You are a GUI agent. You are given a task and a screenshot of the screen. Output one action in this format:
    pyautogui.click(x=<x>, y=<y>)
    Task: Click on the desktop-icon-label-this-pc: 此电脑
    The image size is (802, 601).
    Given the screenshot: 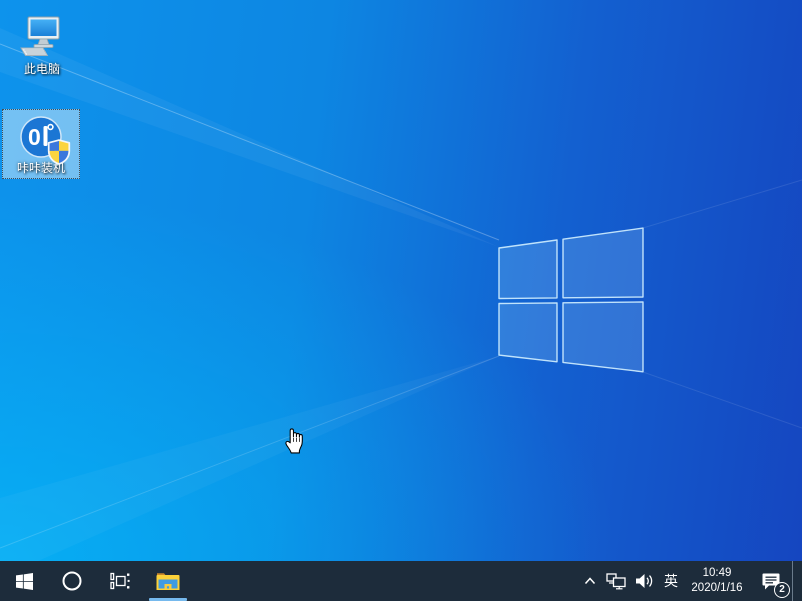 What is the action you would take?
    pyautogui.click(x=41, y=69)
    